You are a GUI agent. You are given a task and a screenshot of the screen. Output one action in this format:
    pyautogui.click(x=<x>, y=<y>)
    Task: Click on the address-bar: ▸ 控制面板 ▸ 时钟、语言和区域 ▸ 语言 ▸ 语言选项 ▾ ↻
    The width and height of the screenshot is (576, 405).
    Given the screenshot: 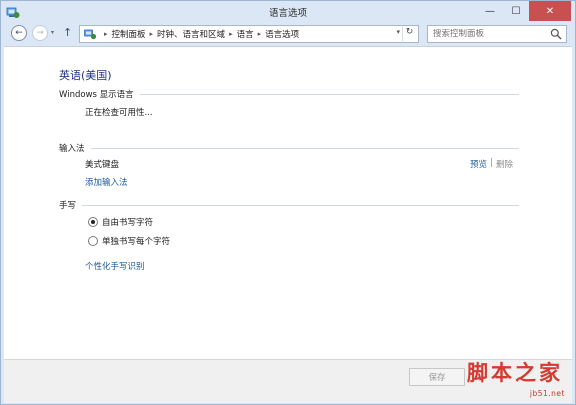 What is the action you would take?
    pyautogui.click(x=249, y=34)
    